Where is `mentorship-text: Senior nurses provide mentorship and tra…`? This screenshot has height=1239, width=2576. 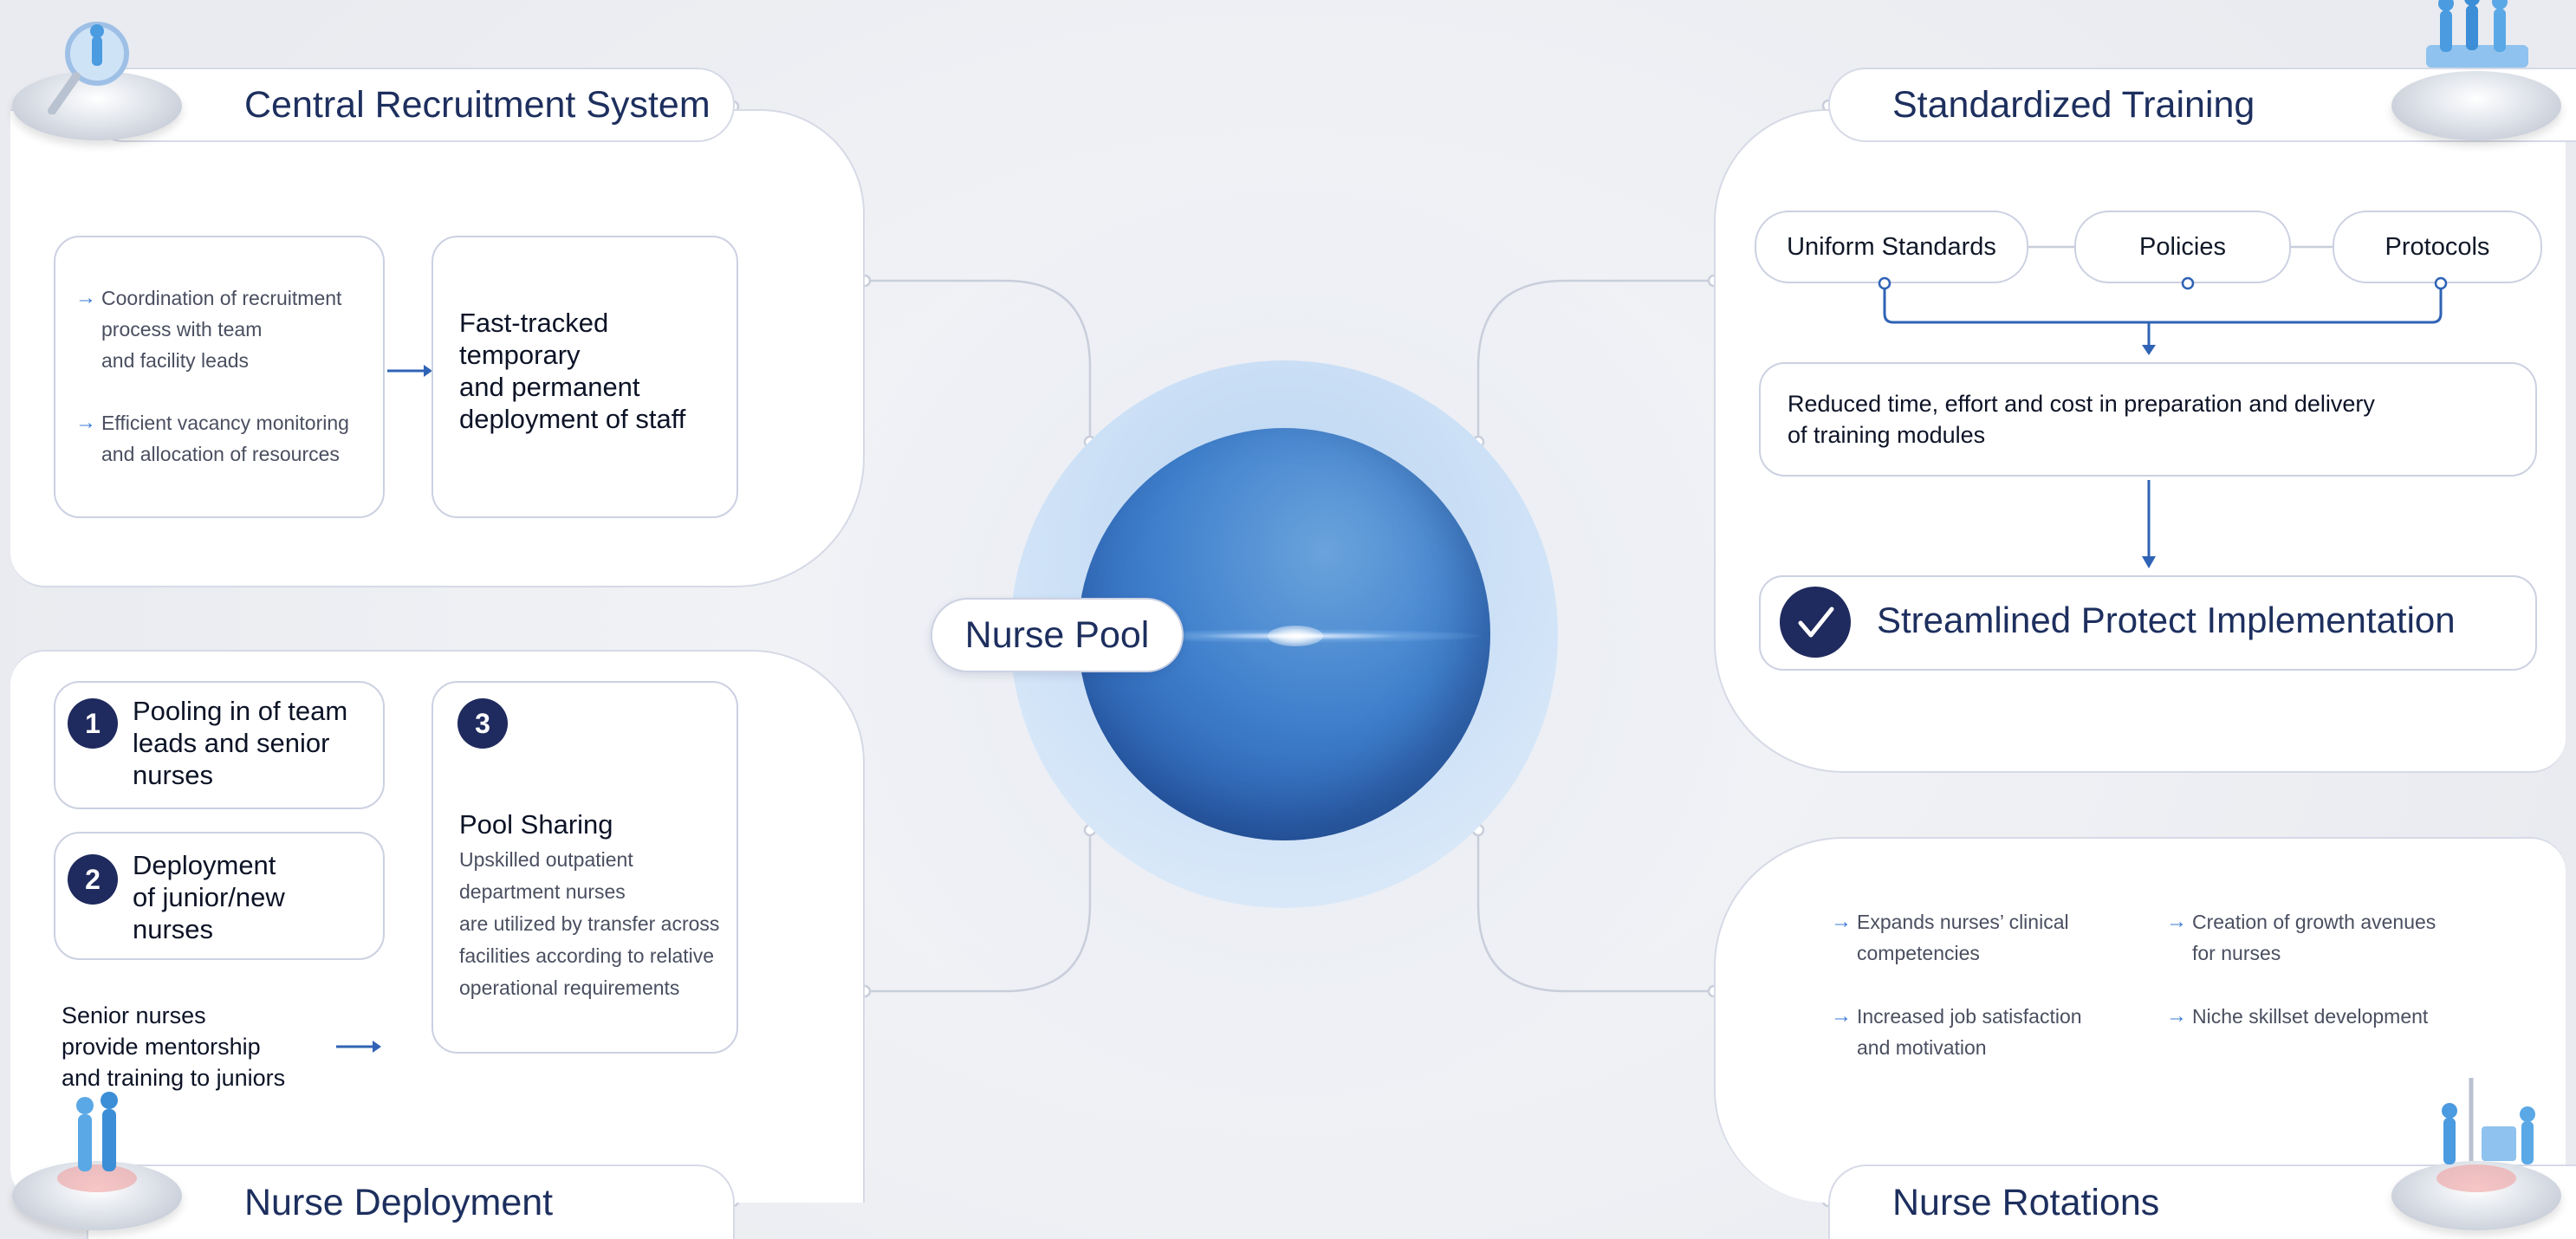 mentorship-text: Senior nurses provide mentorship and tra… is located at coordinates (174, 1046).